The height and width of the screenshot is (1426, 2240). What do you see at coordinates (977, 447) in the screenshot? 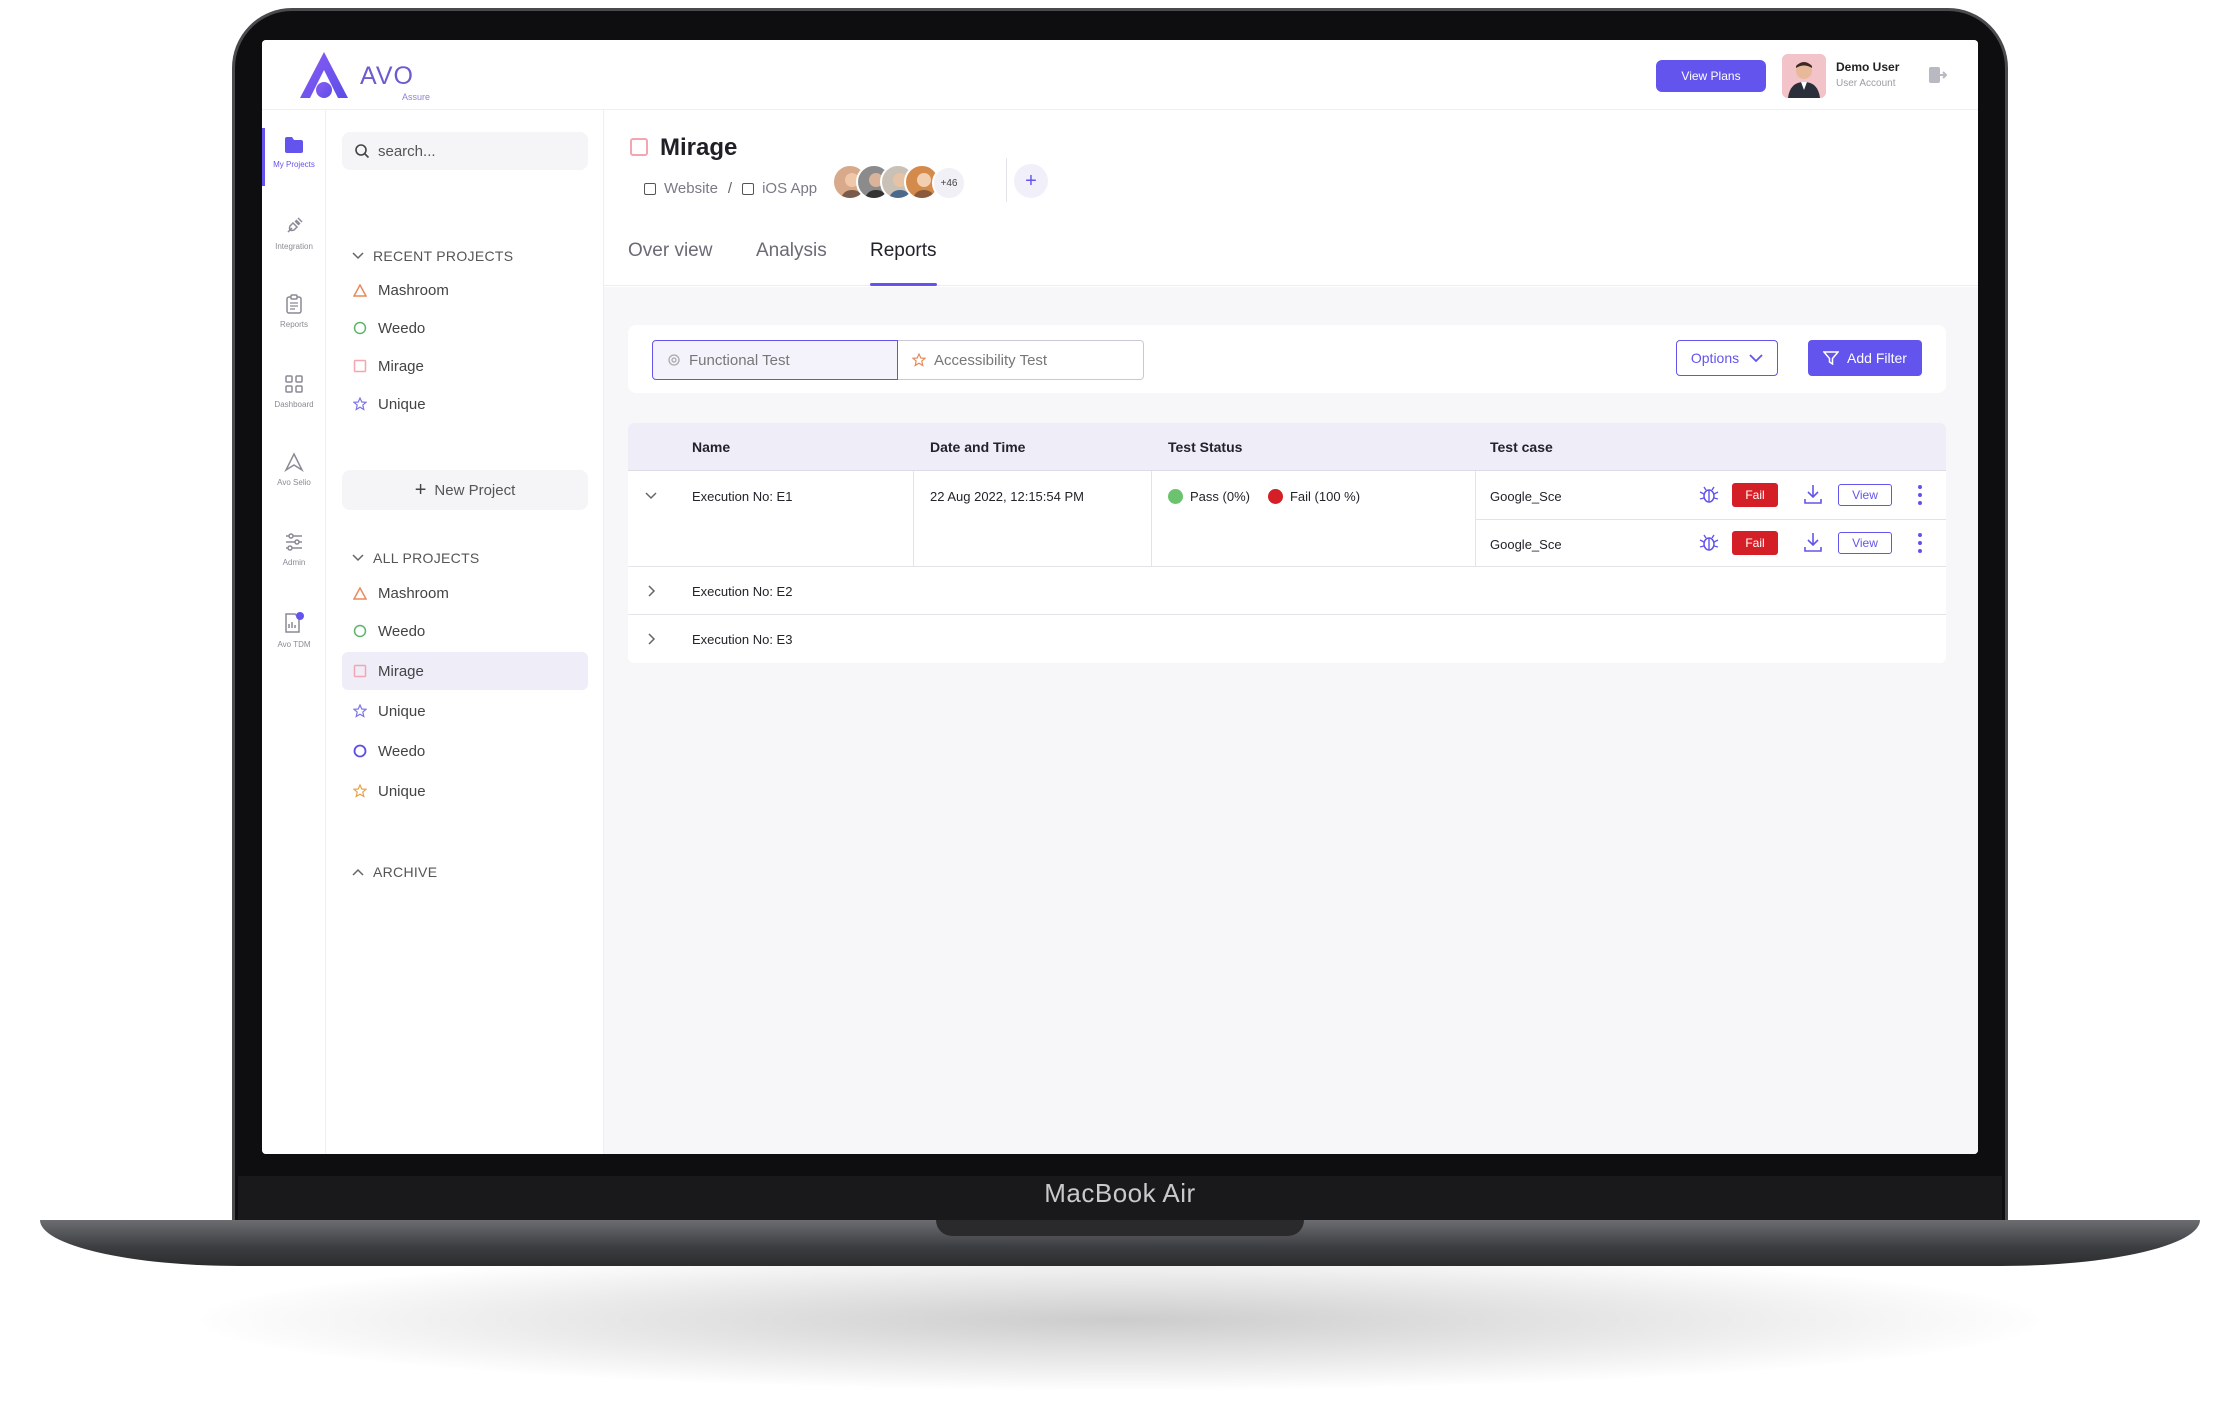
I see `column-header-date: Date and Time` at bounding box center [977, 447].